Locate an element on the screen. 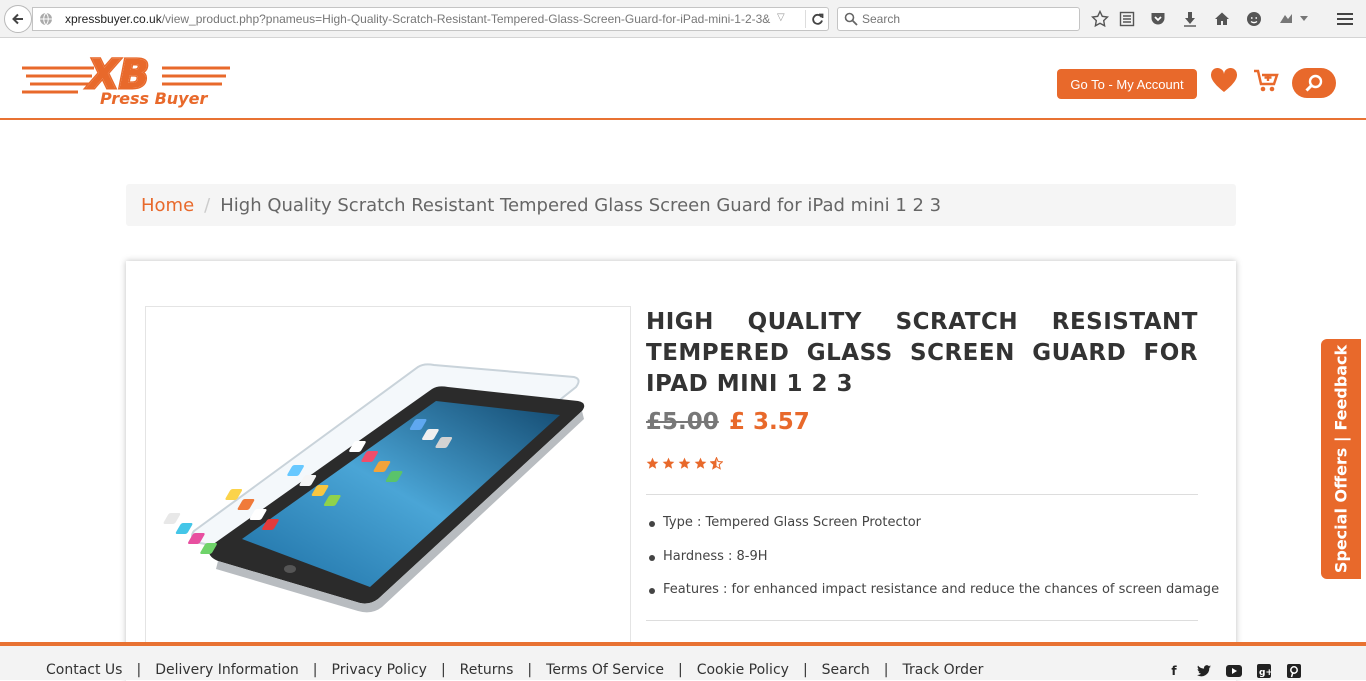  facebook-icon: f is located at coordinates (1174, 671).